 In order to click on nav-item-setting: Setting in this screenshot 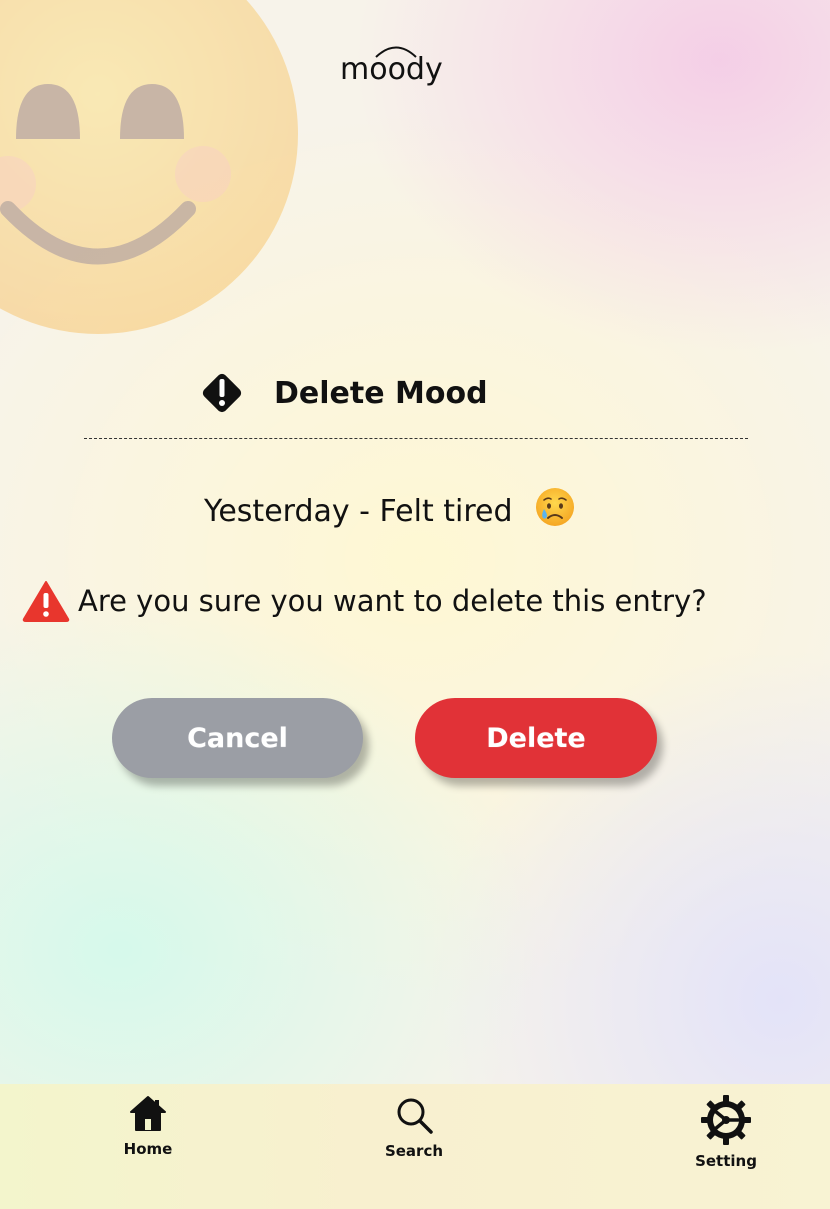, I will do `click(726, 1132)`.